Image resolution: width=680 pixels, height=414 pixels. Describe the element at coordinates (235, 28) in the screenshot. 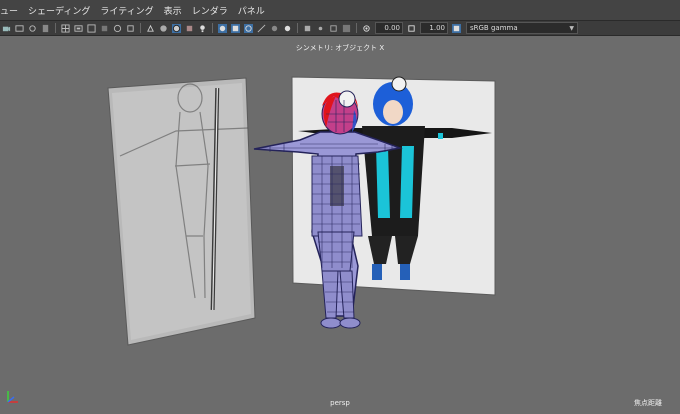

I see `ambient-occlusion-icon` at that location.